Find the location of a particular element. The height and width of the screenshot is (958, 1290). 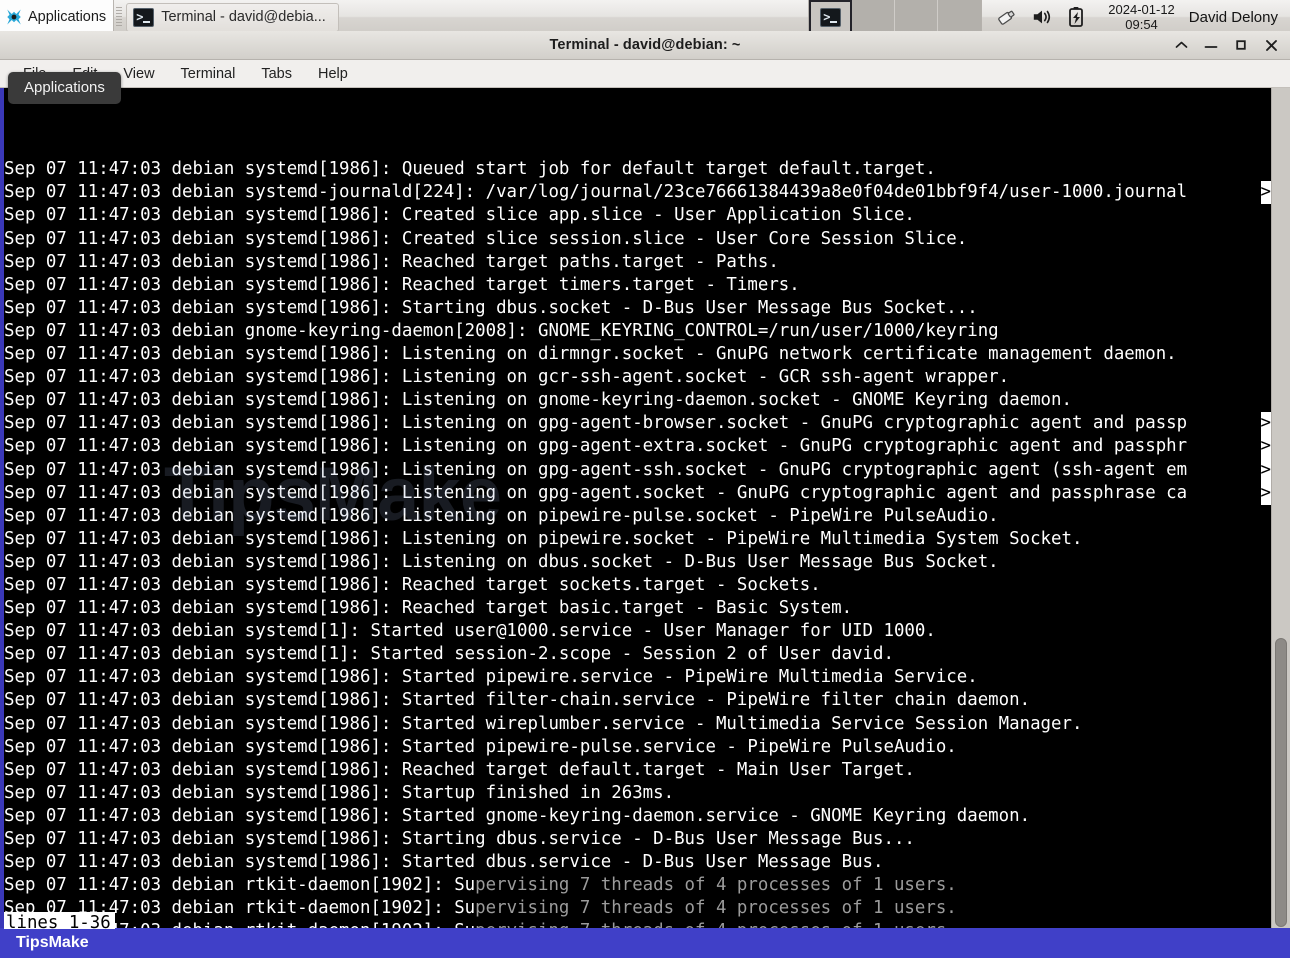

terminal-scrollbar is located at coordinates (1280, 508).